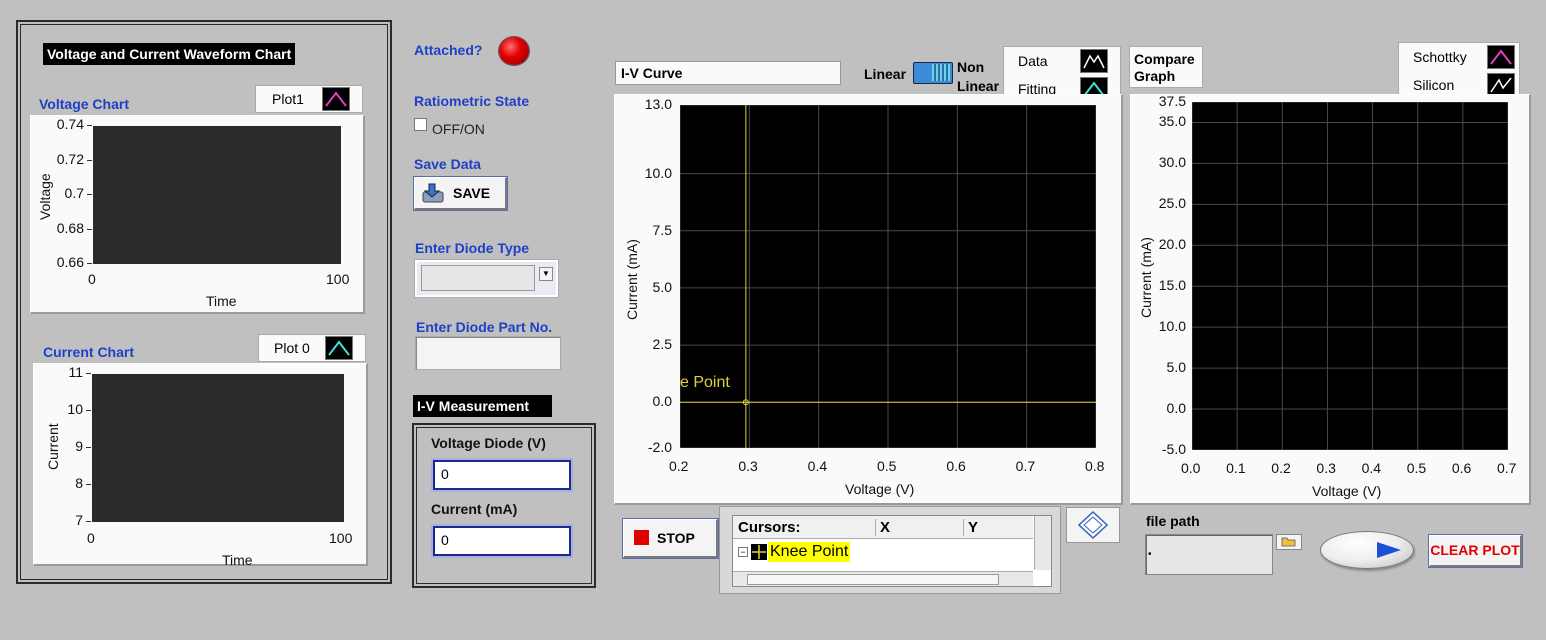  What do you see at coordinates (1172, 326) in the screenshot?
I see `compare-y-tick: 10.0` at bounding box center [1172, 326].